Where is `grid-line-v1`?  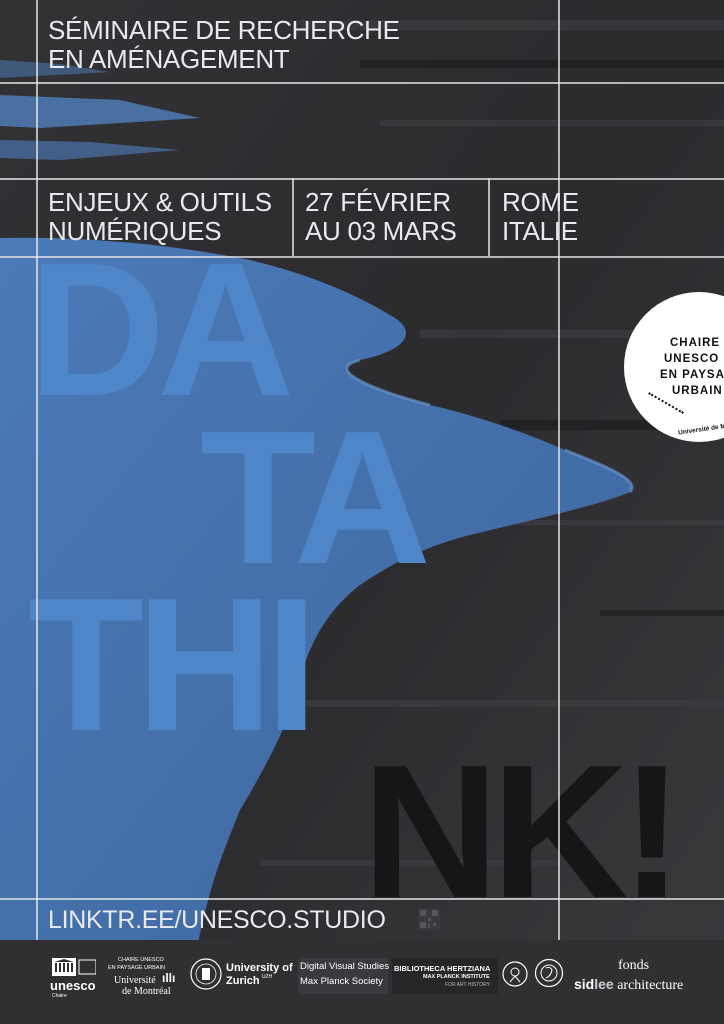
grid-line-v1 is located at coordinates (37, 512).